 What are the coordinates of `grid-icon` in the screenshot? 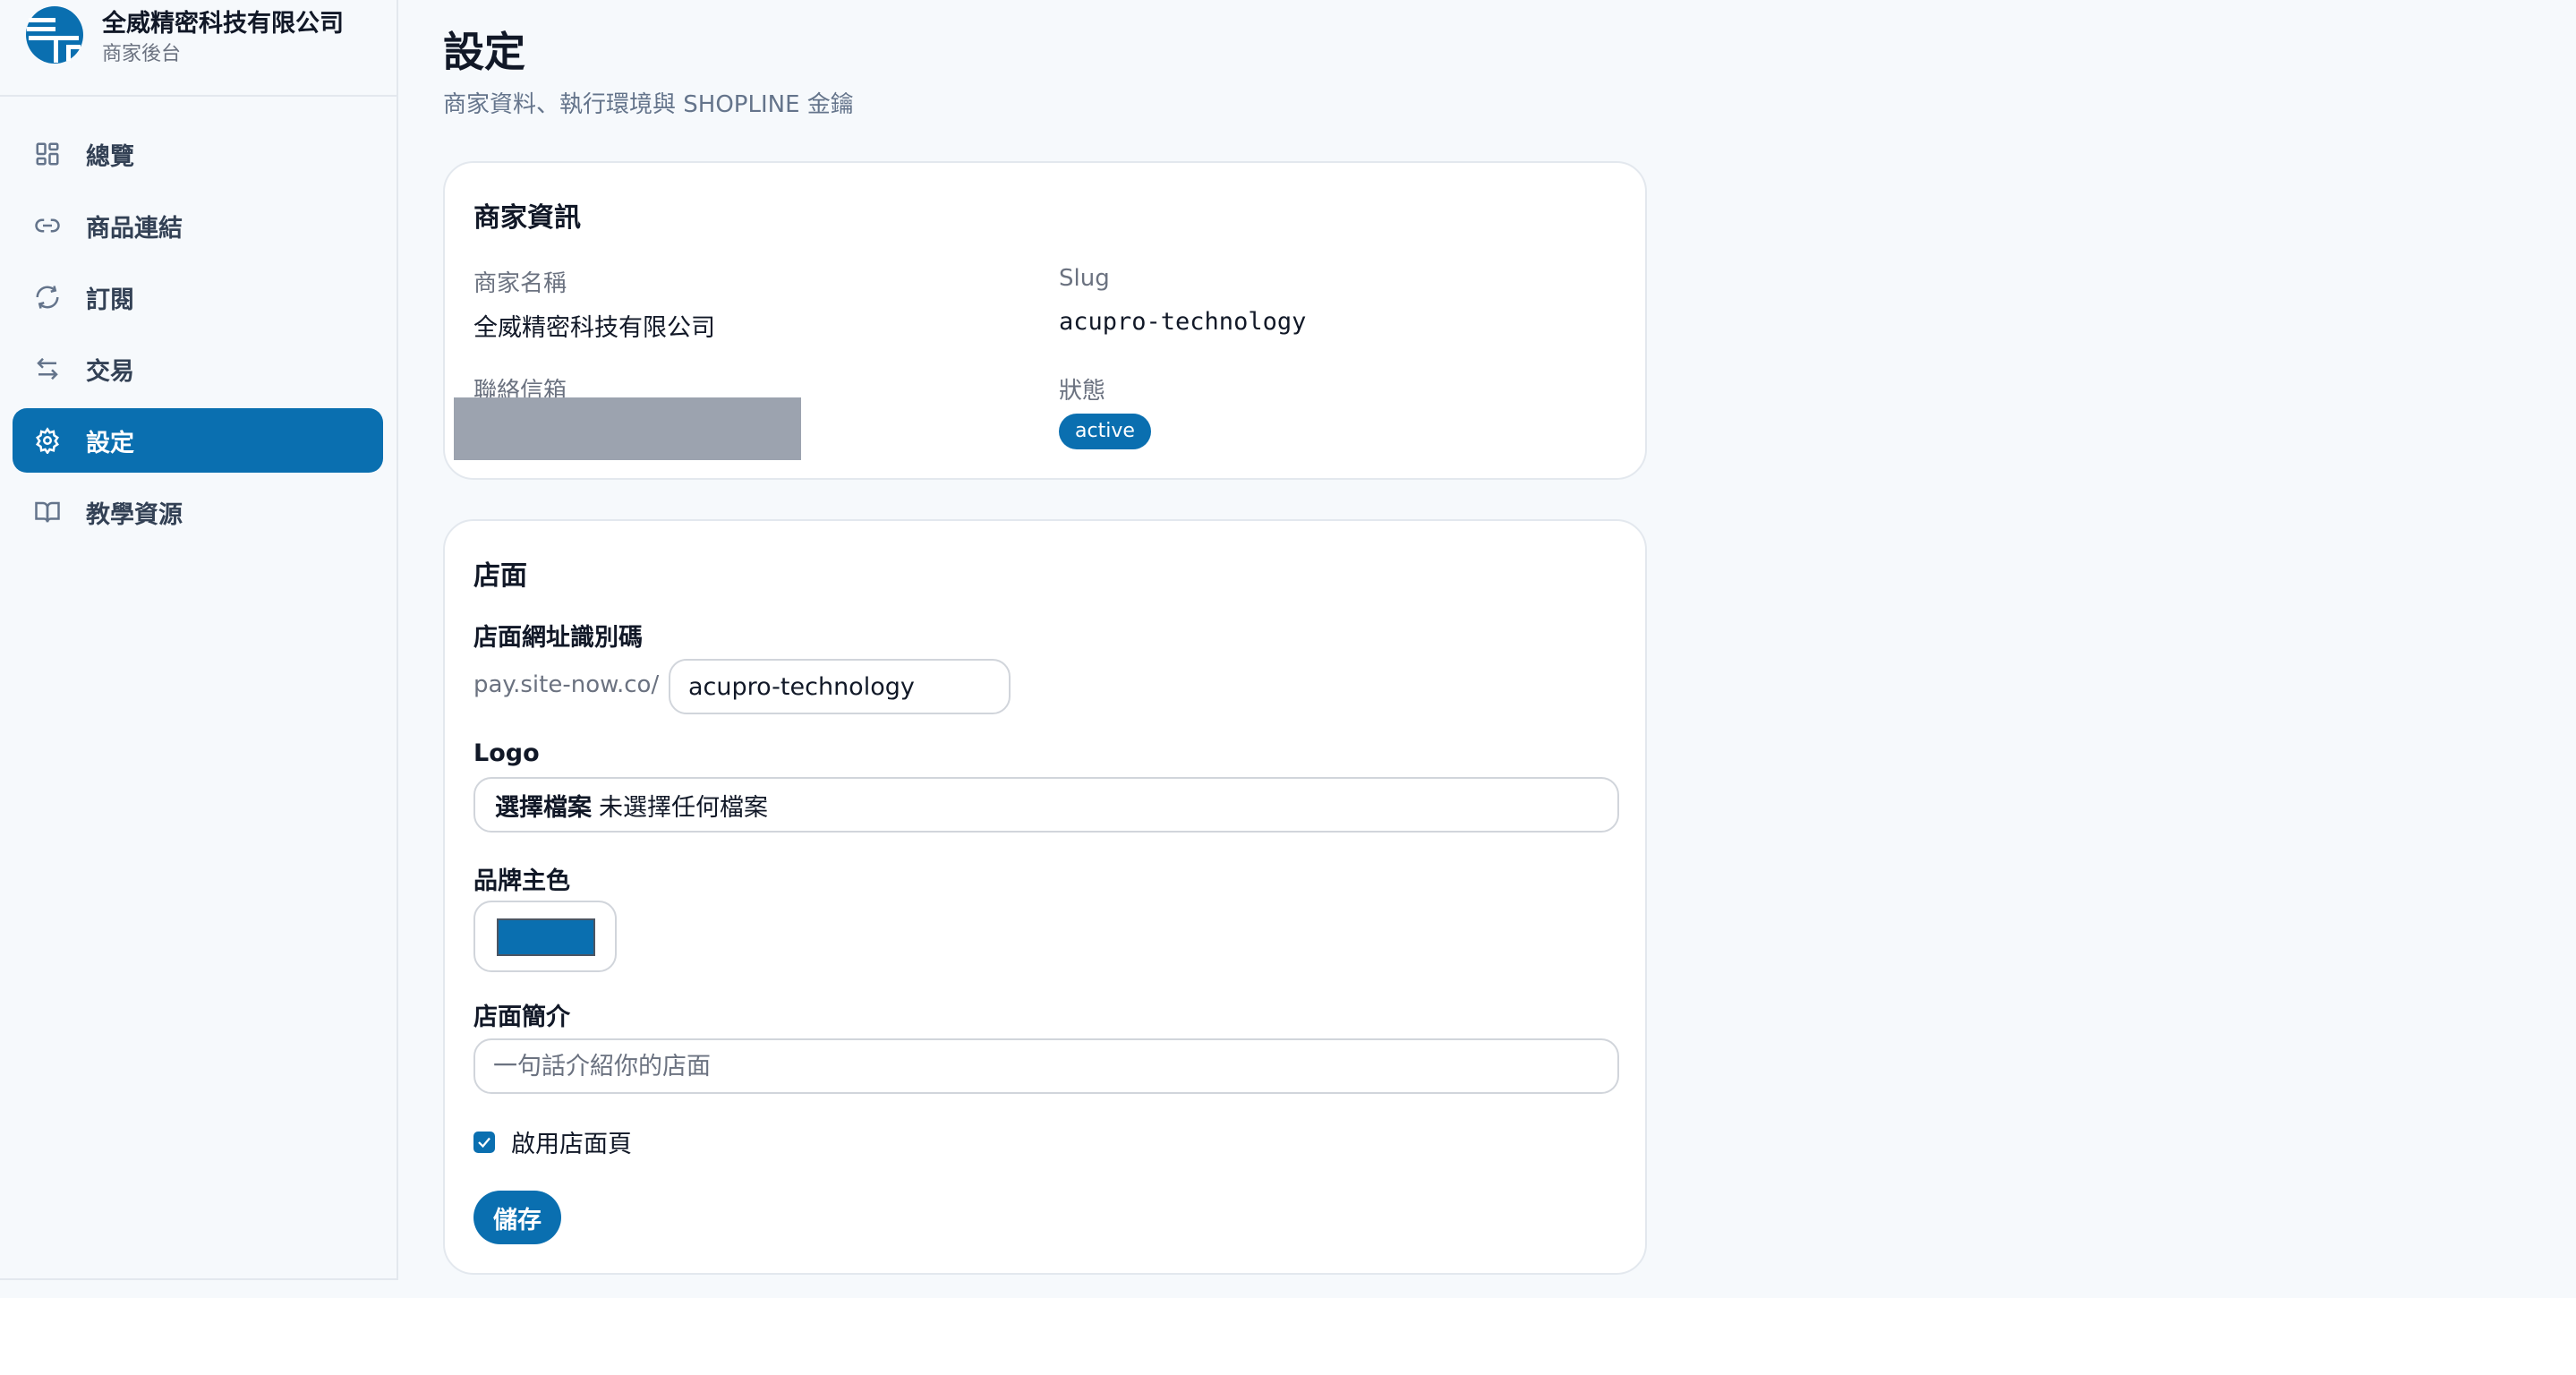 It's located at (47, 154).